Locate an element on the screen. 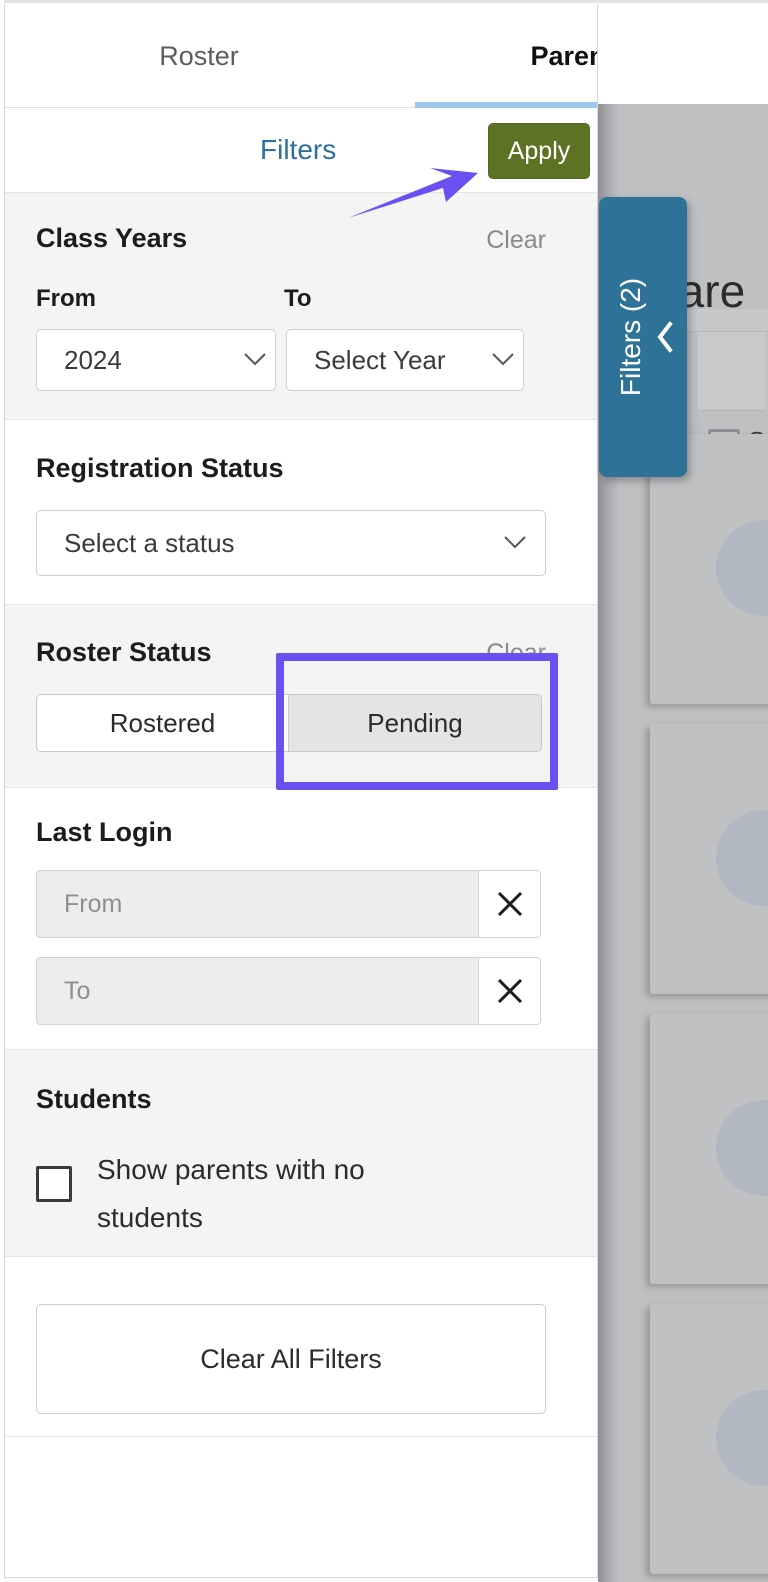 Image resolution: width=768 pixels, height=1582 pixels. tab-parents: Parents is located at coordinates (496, 56).